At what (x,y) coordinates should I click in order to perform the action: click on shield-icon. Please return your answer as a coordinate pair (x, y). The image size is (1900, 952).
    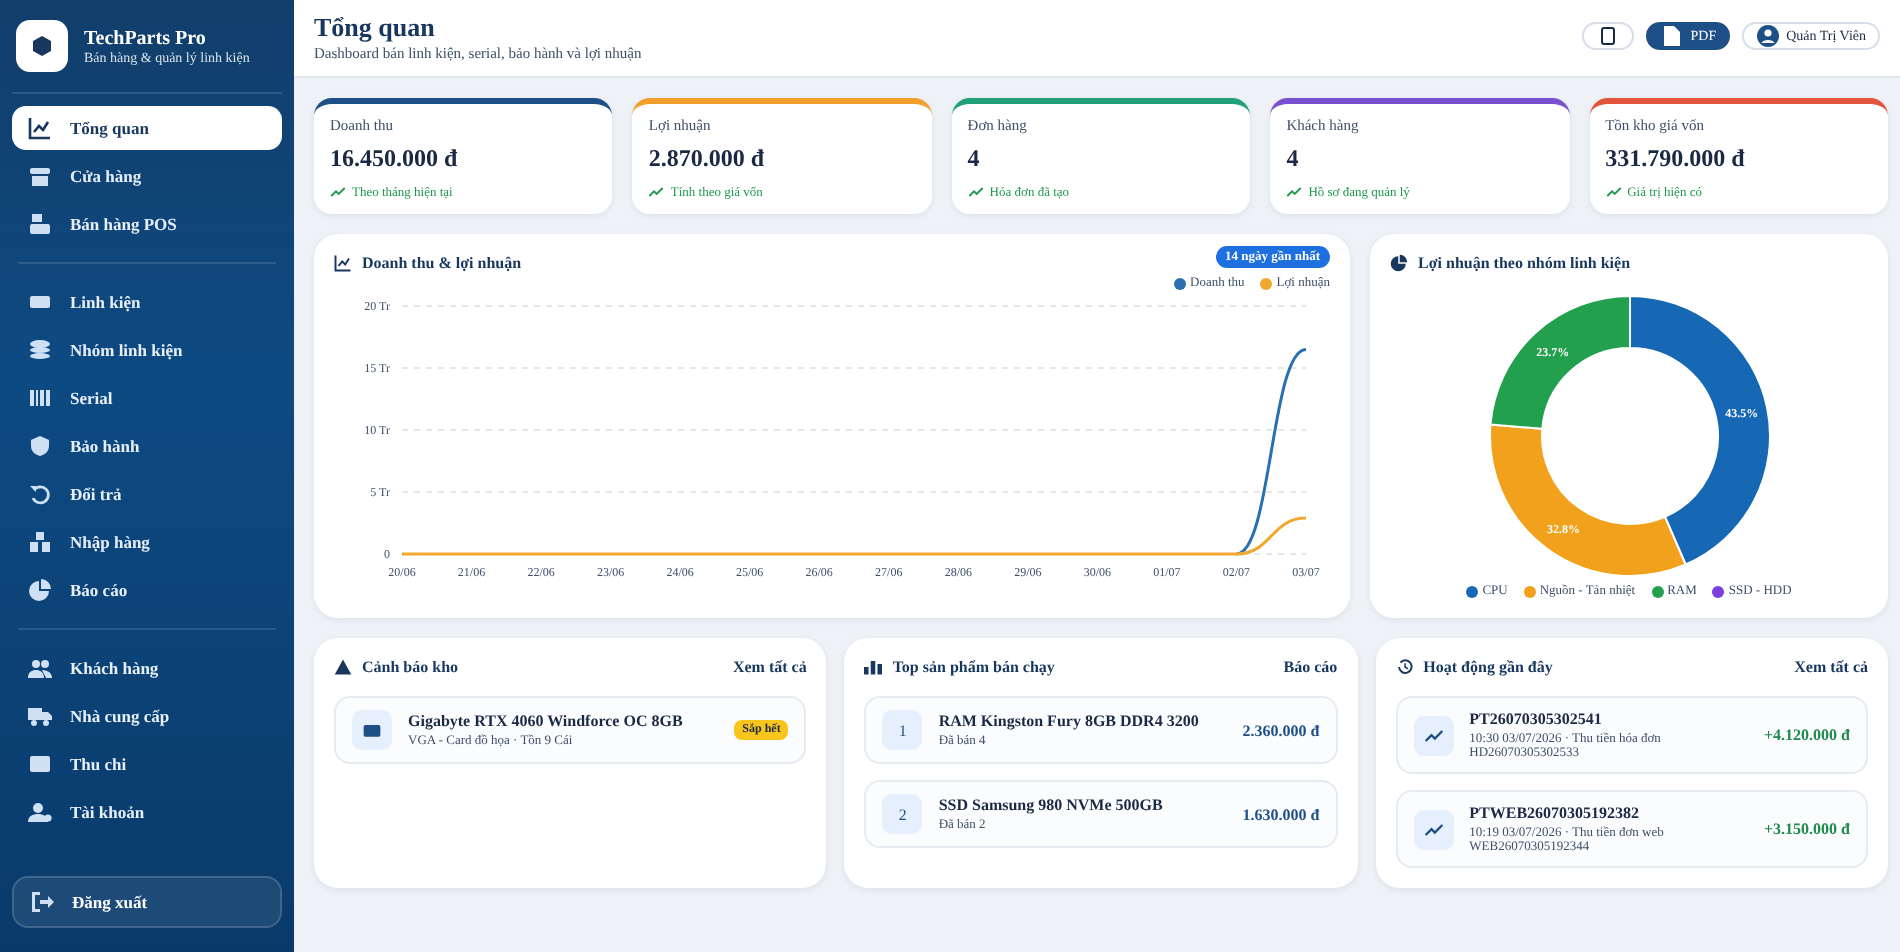
    Looking at the image, I should click on (40, 446).